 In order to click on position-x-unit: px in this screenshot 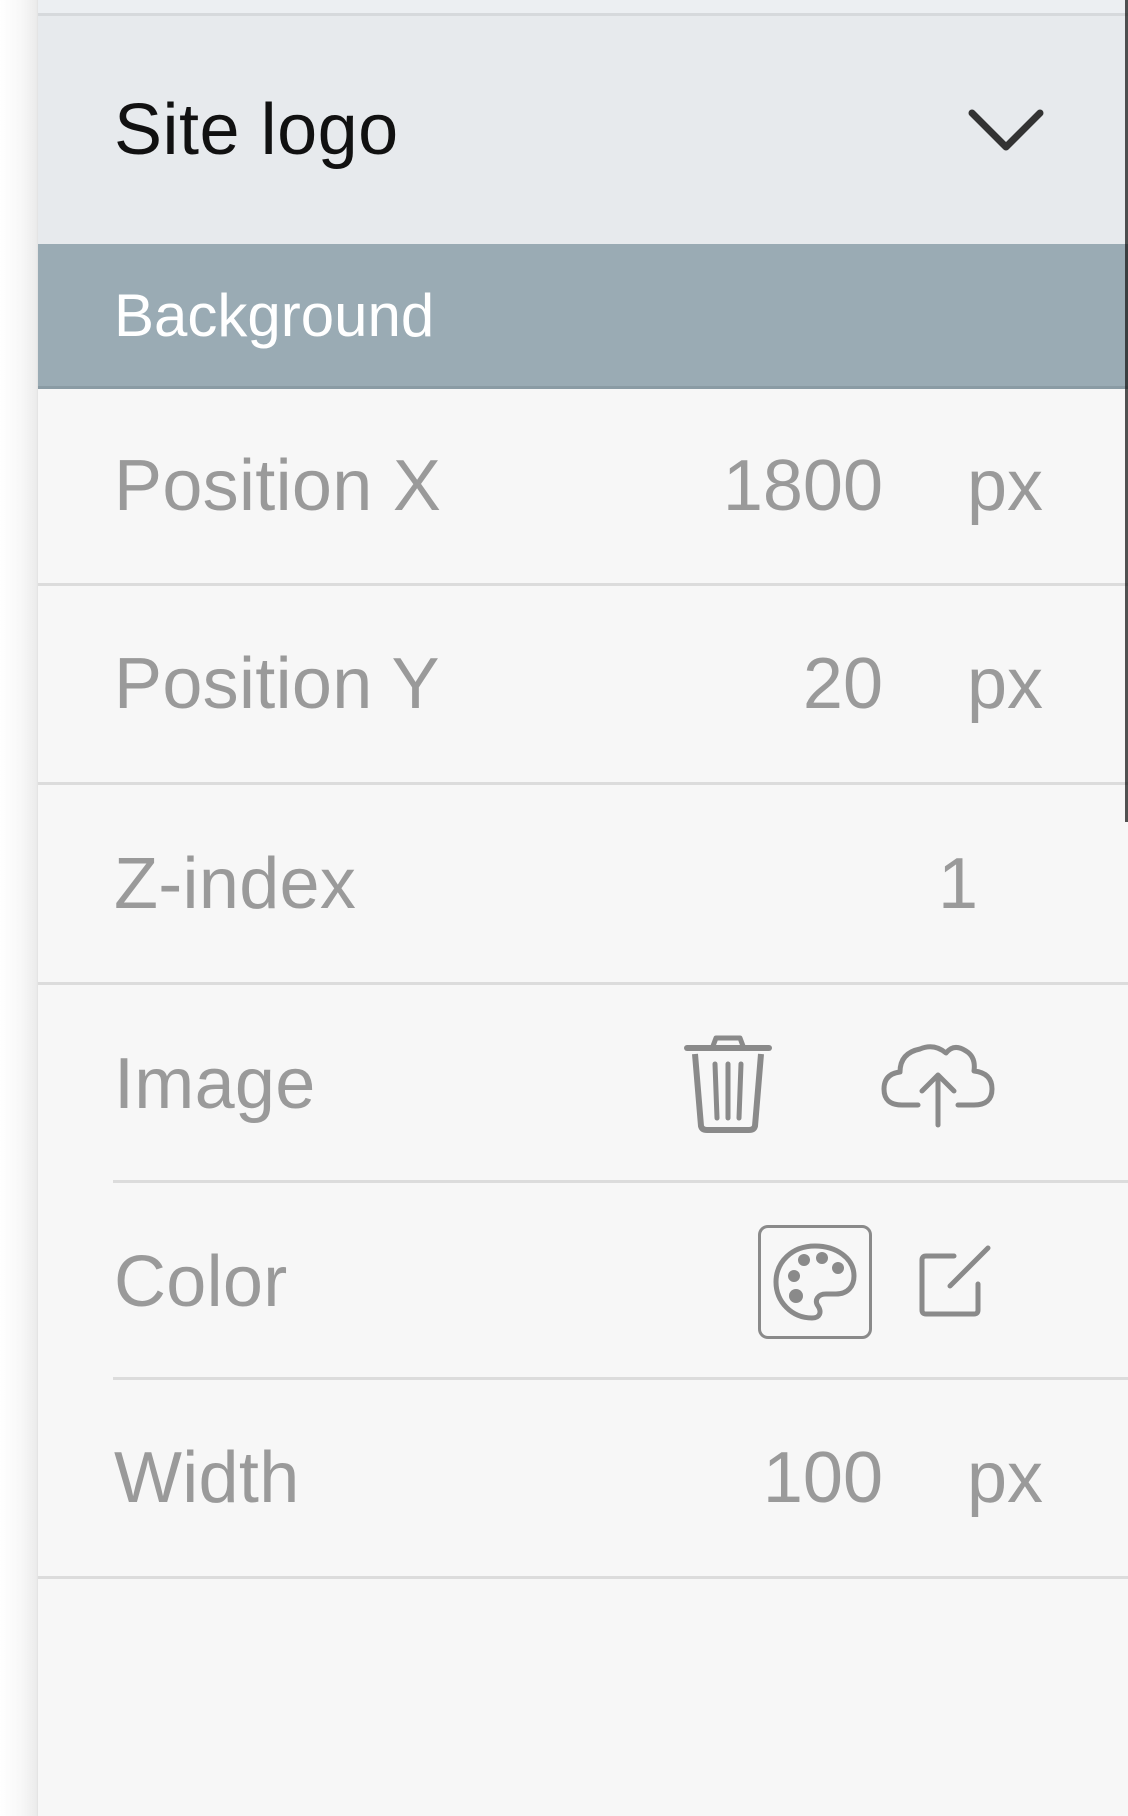, I will do `click(1004, 486)`.